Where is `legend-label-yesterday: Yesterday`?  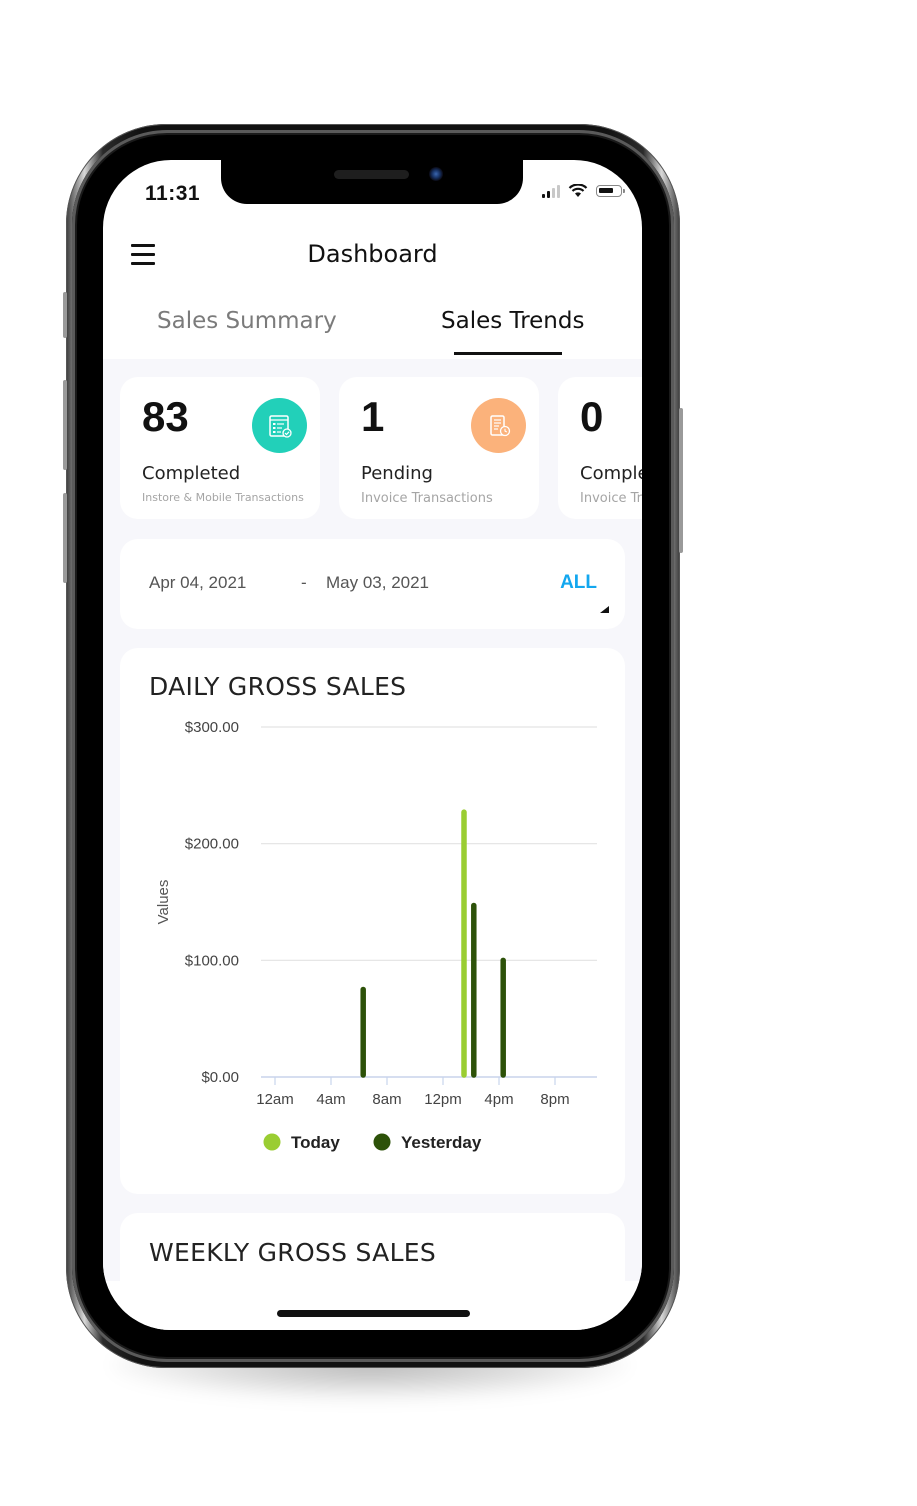 legend-label-yesterday: Yesterday is located at coordinates (441, 1142).